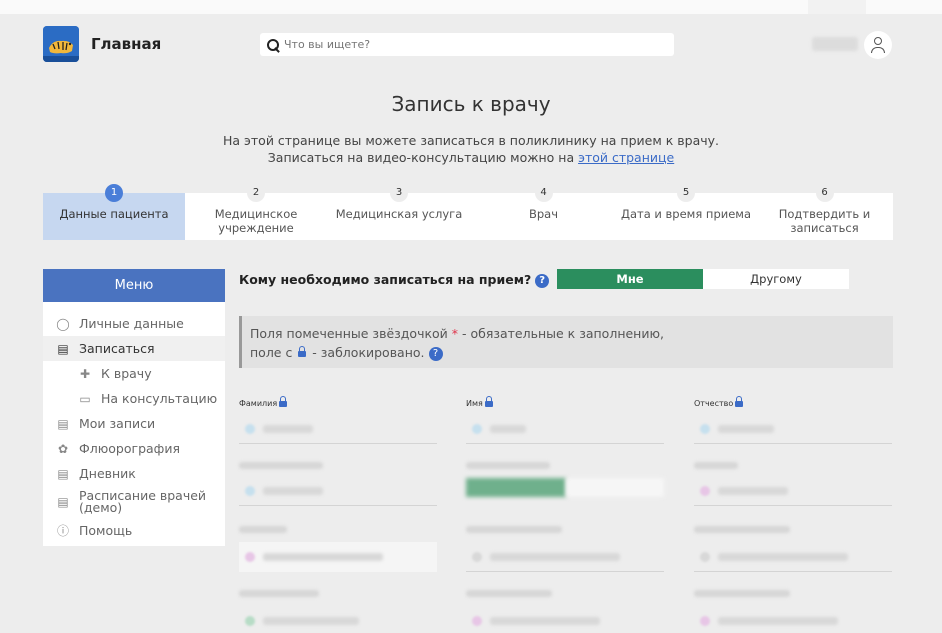 The image size is (942, 633). I want to click on label-lastname: Фамилия, so click(264, 401).